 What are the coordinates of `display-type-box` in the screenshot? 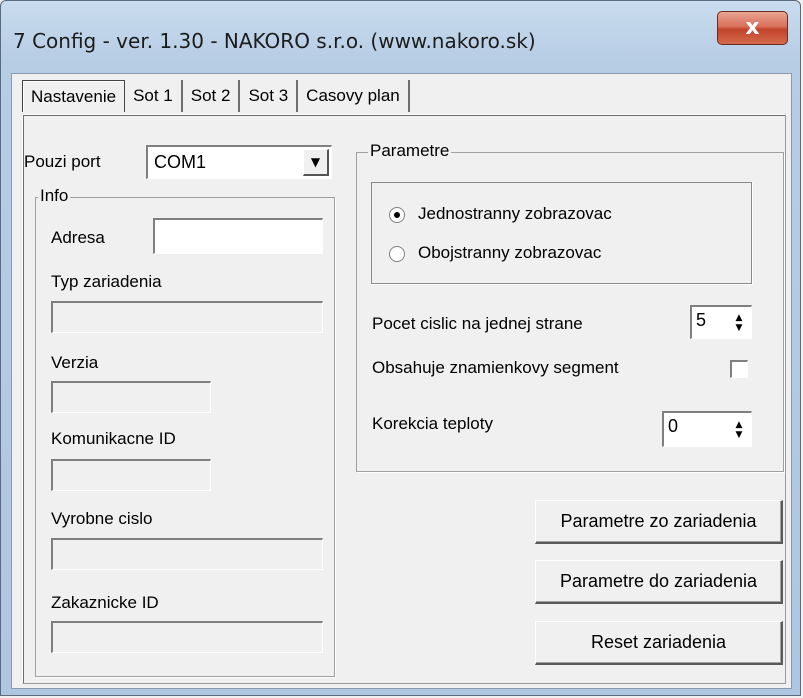 It's located at (561, 233).